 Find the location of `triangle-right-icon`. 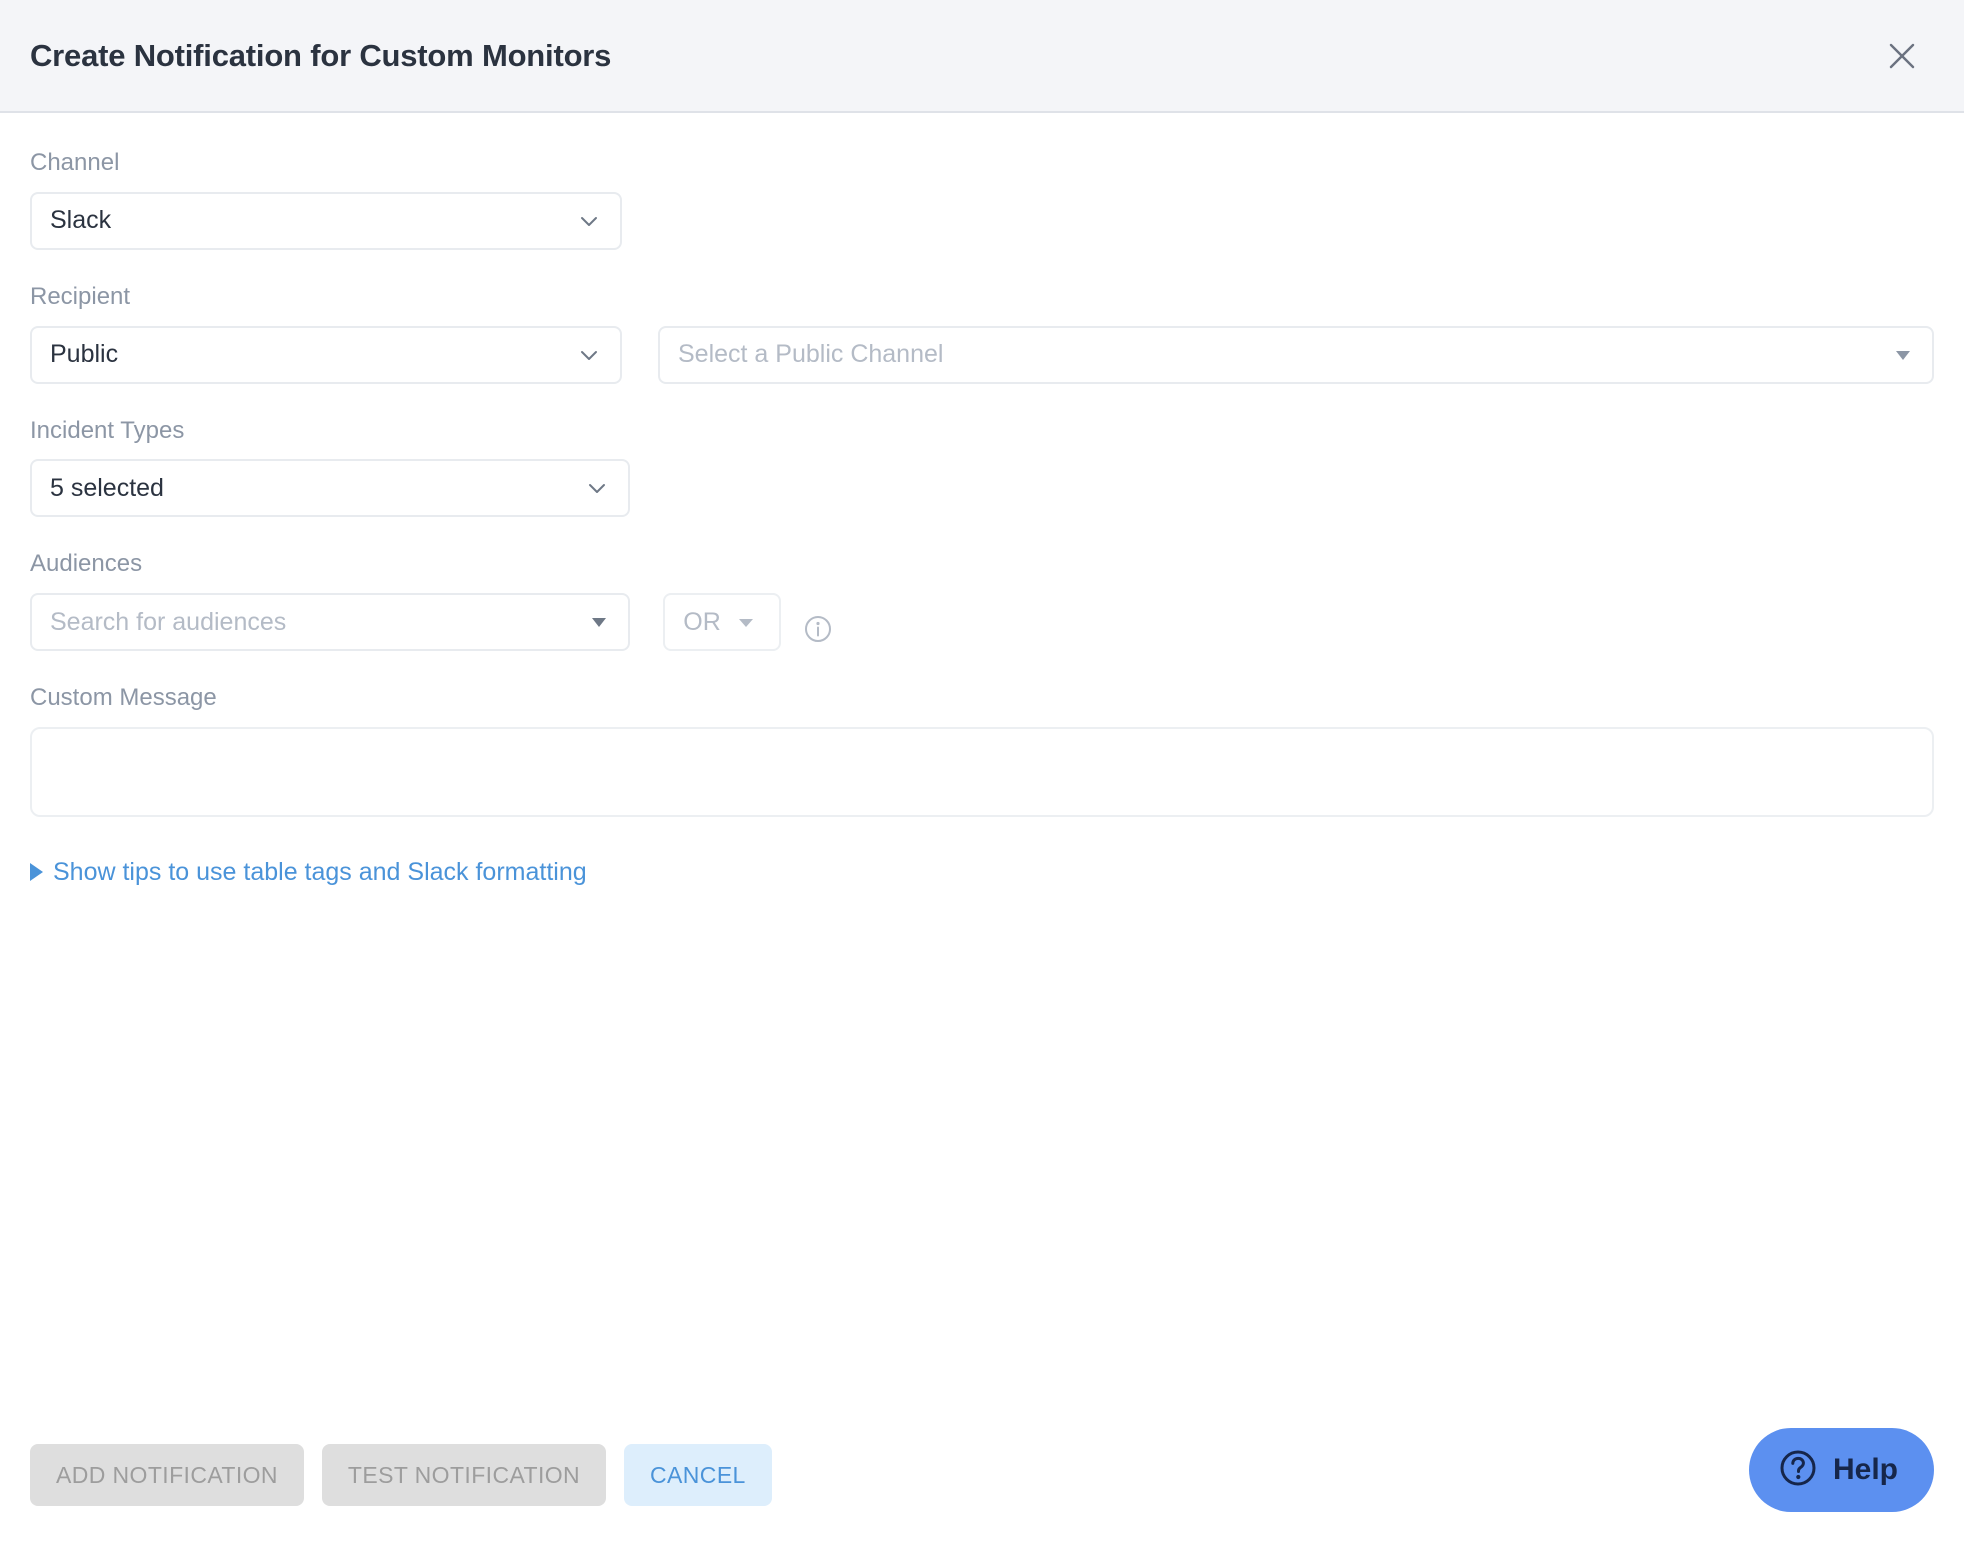

triangle-right-icon is located at coordinates (36, 872).